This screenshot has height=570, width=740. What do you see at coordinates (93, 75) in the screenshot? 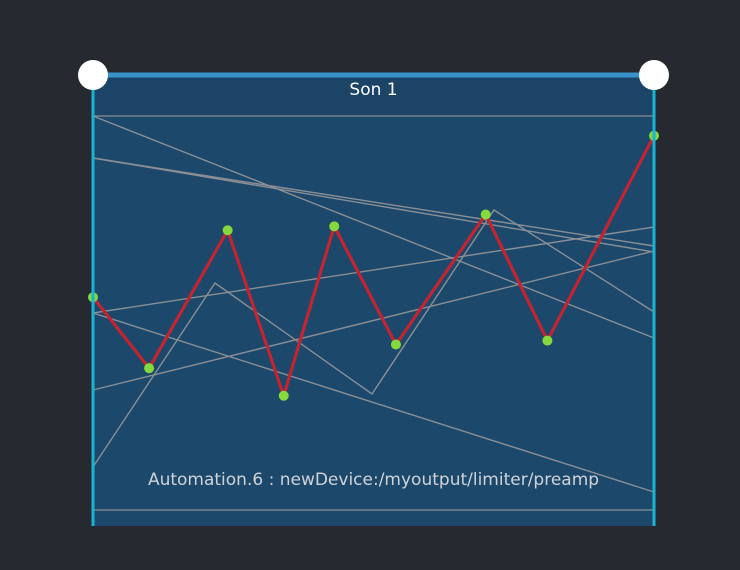
I see `start-handle-icon` at bounding box center [93, 75].